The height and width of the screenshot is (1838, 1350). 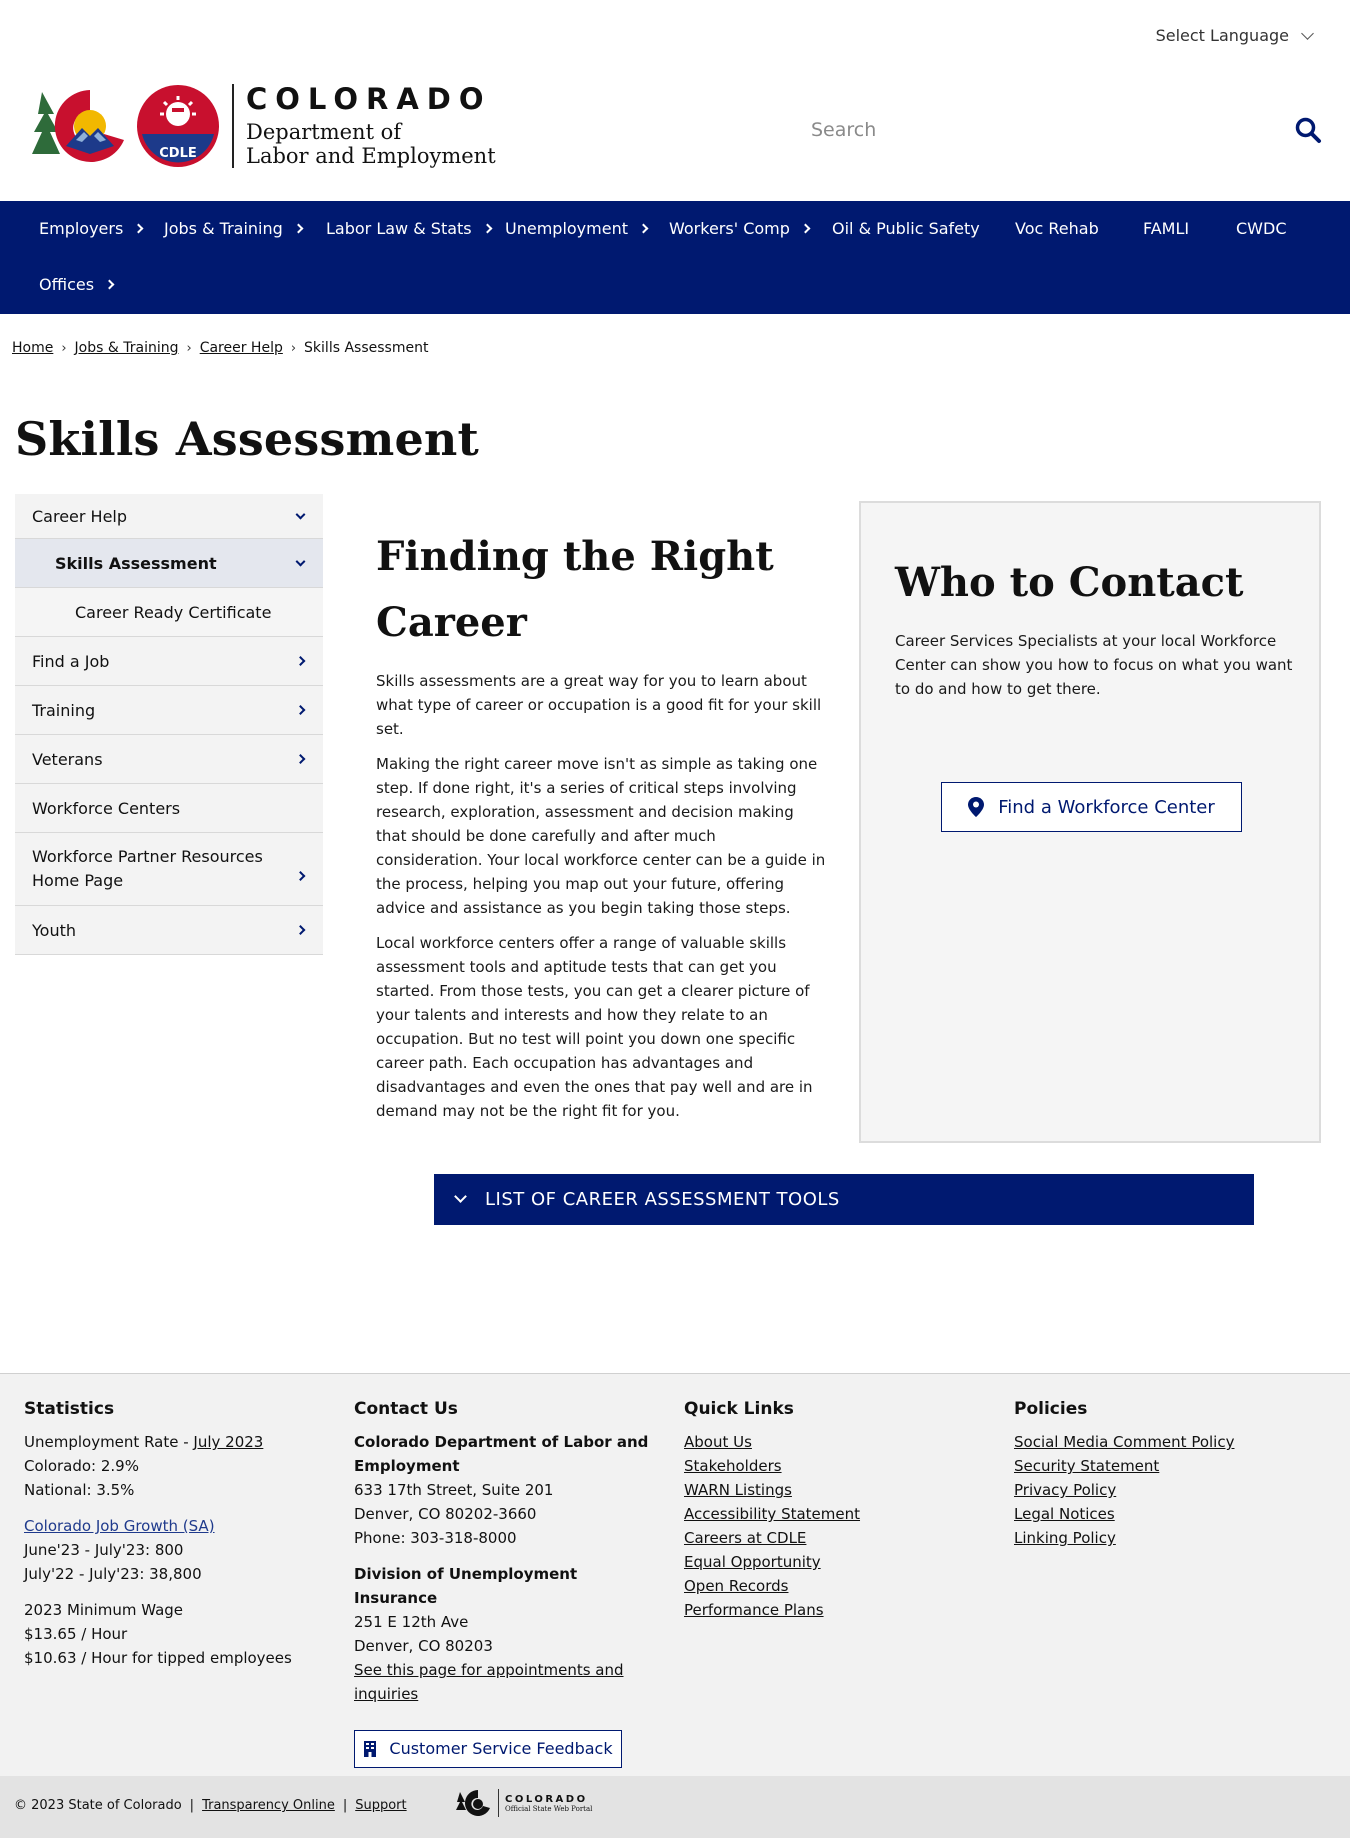 What do you see at coordinates (91, 228) in the screenshot?
I see `nav-item-employers: Employers` at bounding box center [91, 228].